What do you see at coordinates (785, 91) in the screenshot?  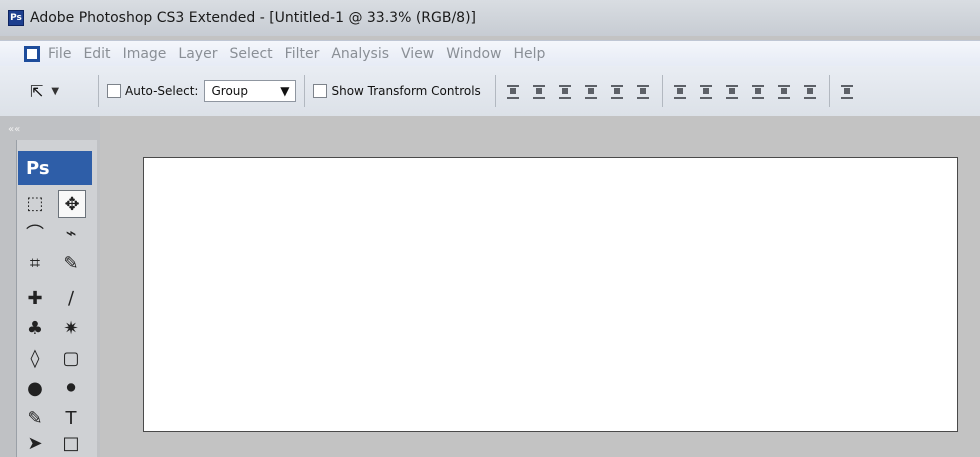 I see `distribute-horizontal-centers-icon` at bounding box center [785, 91].